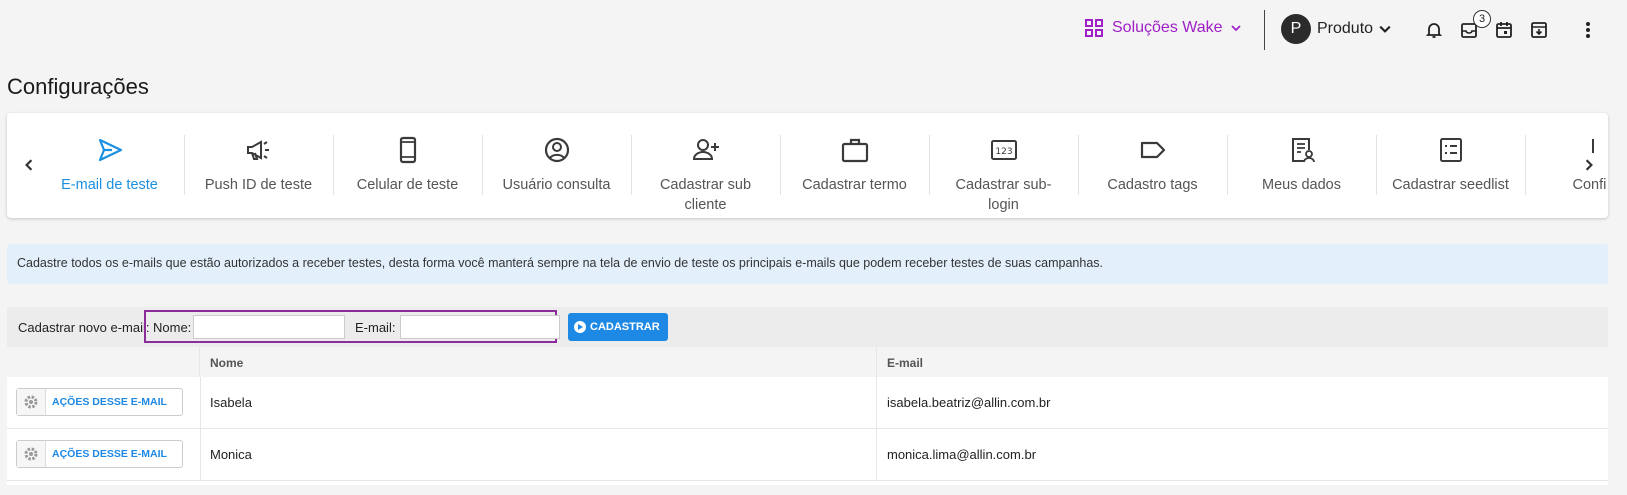 The height and width of the screenshot is (495, 1627). What do you see at coordinates (29, 165) in the screenshot?
I see `chevron-left-icon` at bounding box center [29, 165].